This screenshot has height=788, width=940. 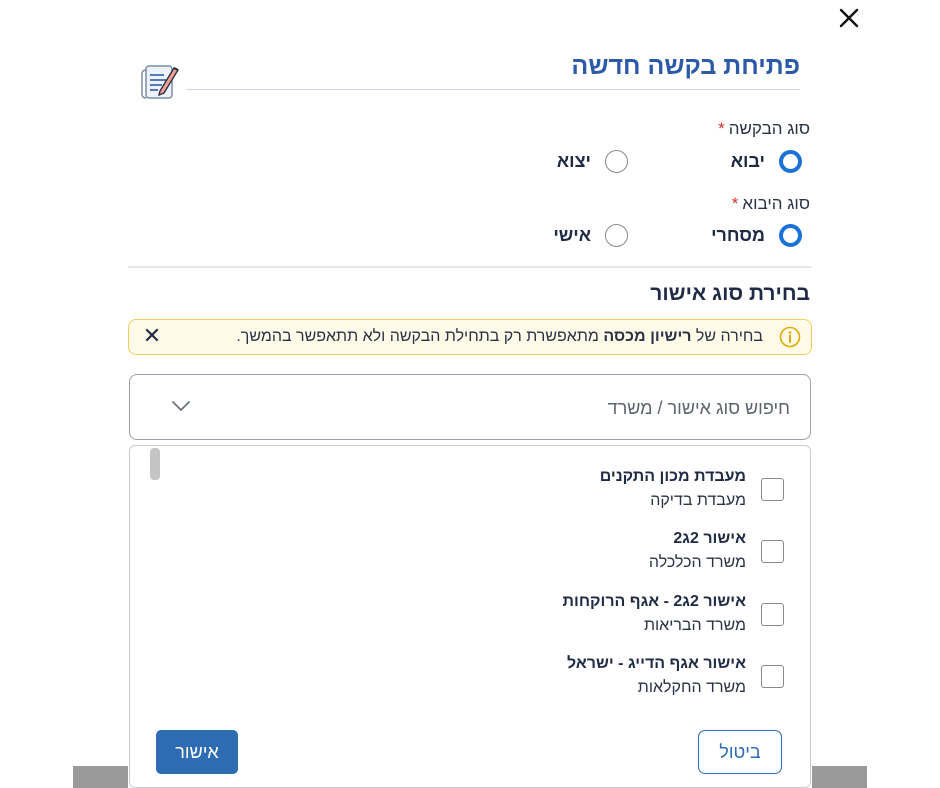 I want to click on radio-commercial: מסחרי, so click(x=756, y=235).